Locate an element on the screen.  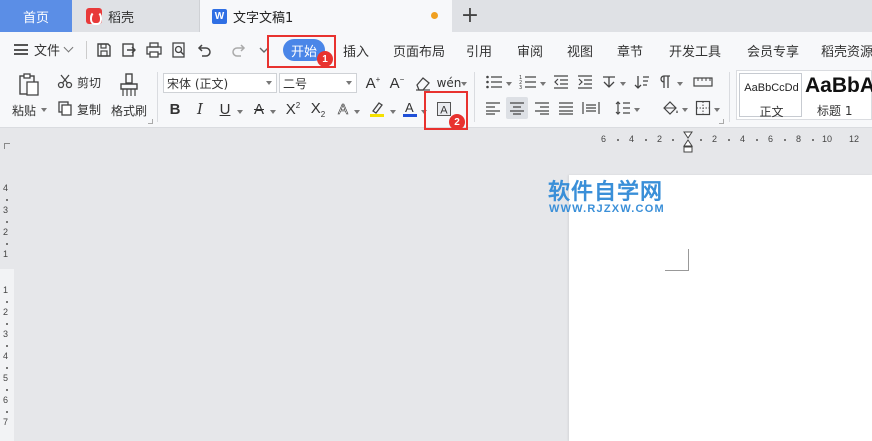
clear-formatting-button is located at coordinates (423, 83).